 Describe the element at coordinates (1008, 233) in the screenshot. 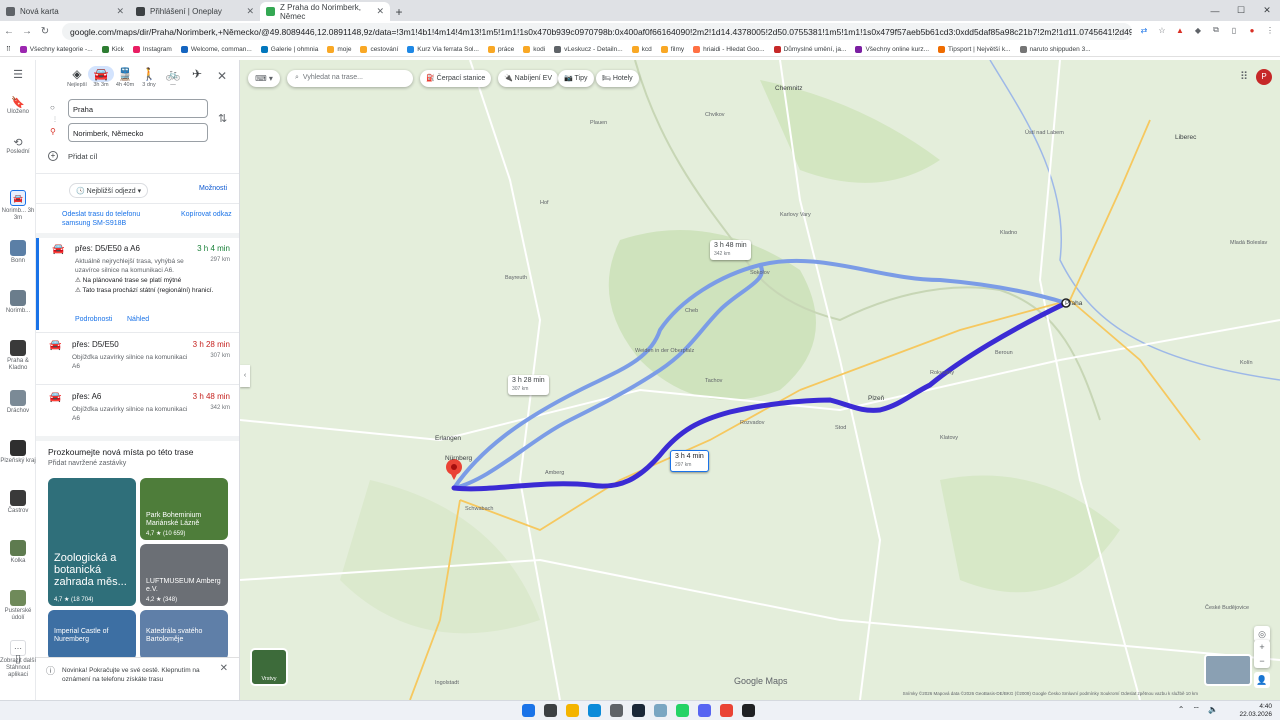

I see `map-place-label: Kladno` at that location.